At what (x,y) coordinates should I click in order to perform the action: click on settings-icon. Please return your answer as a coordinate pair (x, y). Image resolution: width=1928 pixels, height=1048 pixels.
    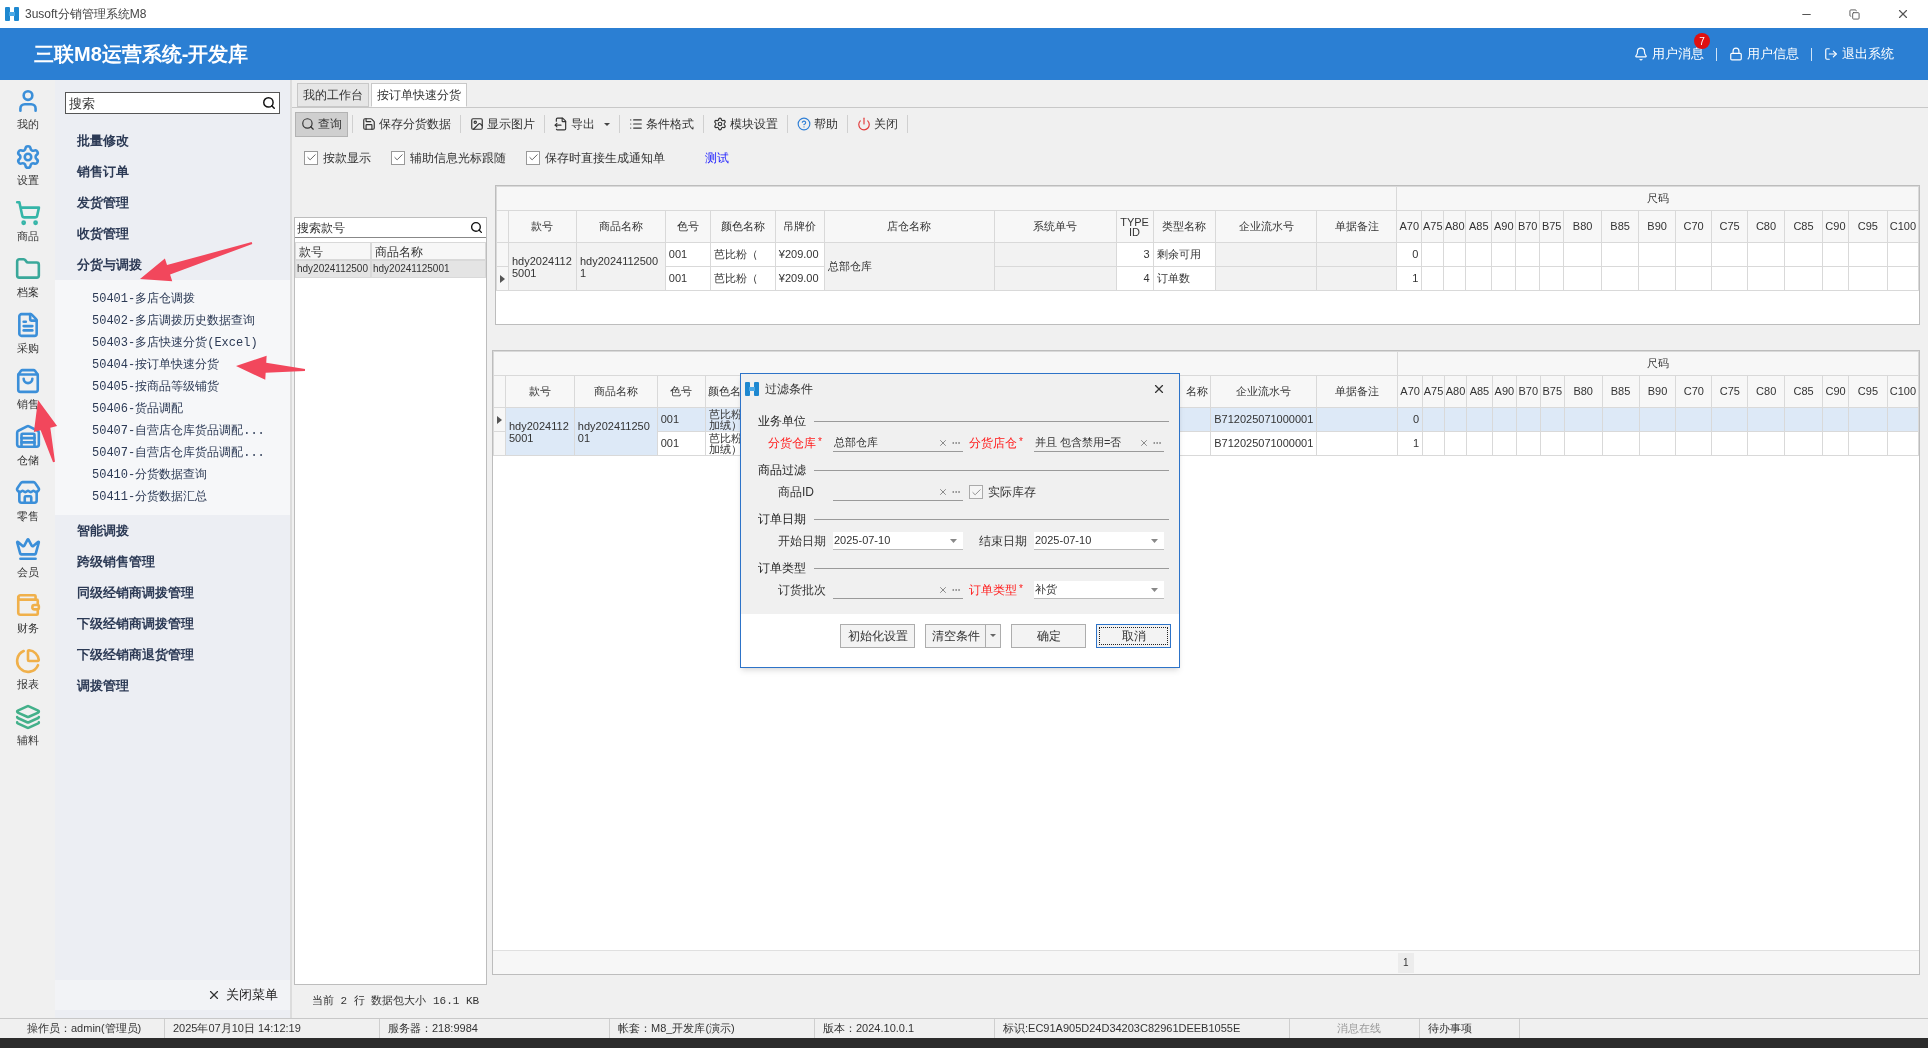
    Looking at the image, I should click on (720, 124).